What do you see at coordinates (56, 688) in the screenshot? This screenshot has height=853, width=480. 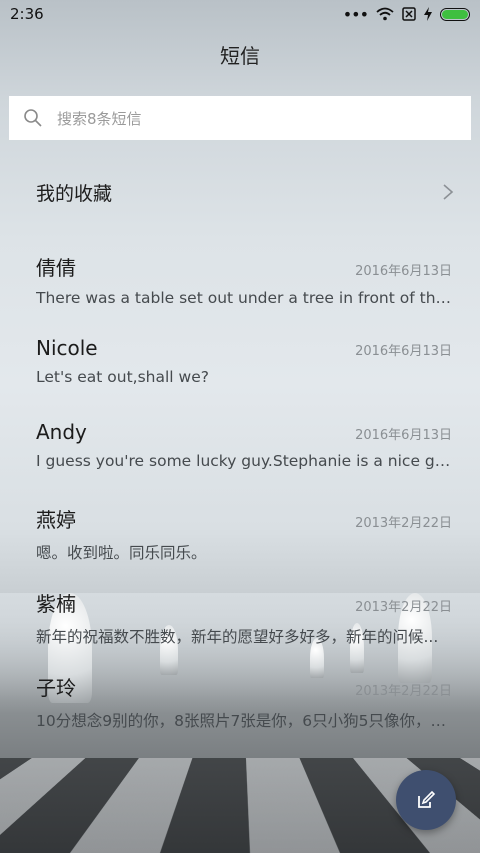 I see `contact-name: 子玲` at bounding box center [56, 688].